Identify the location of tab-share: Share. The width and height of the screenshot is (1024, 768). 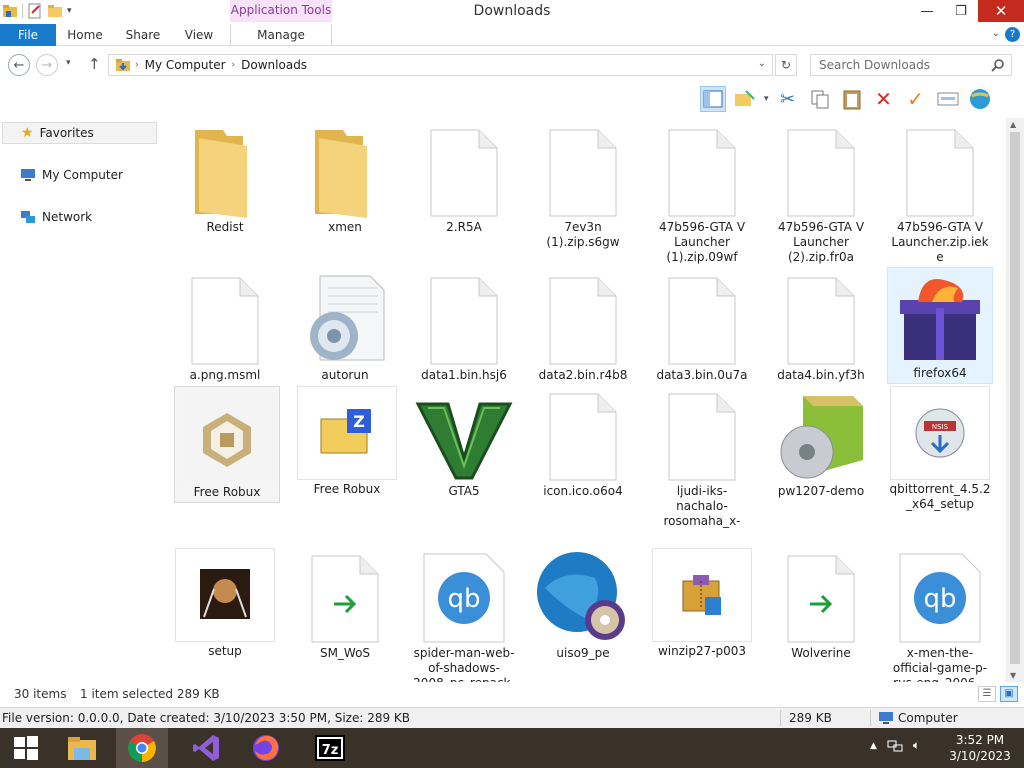
(143, 35).